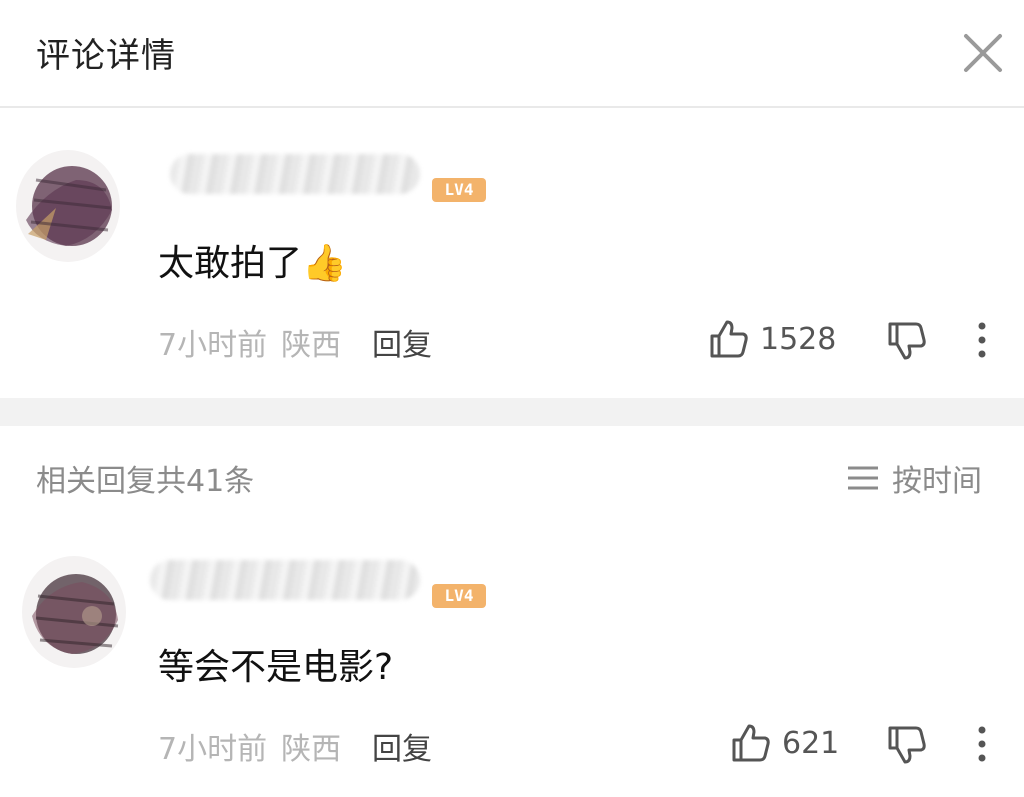 The width and height of the screenshot is (1024, 797). What do you see at coordinates (512, 54) in the screenshot?
I see `header-bar: 评论详情` at bounding box center [512, 54].